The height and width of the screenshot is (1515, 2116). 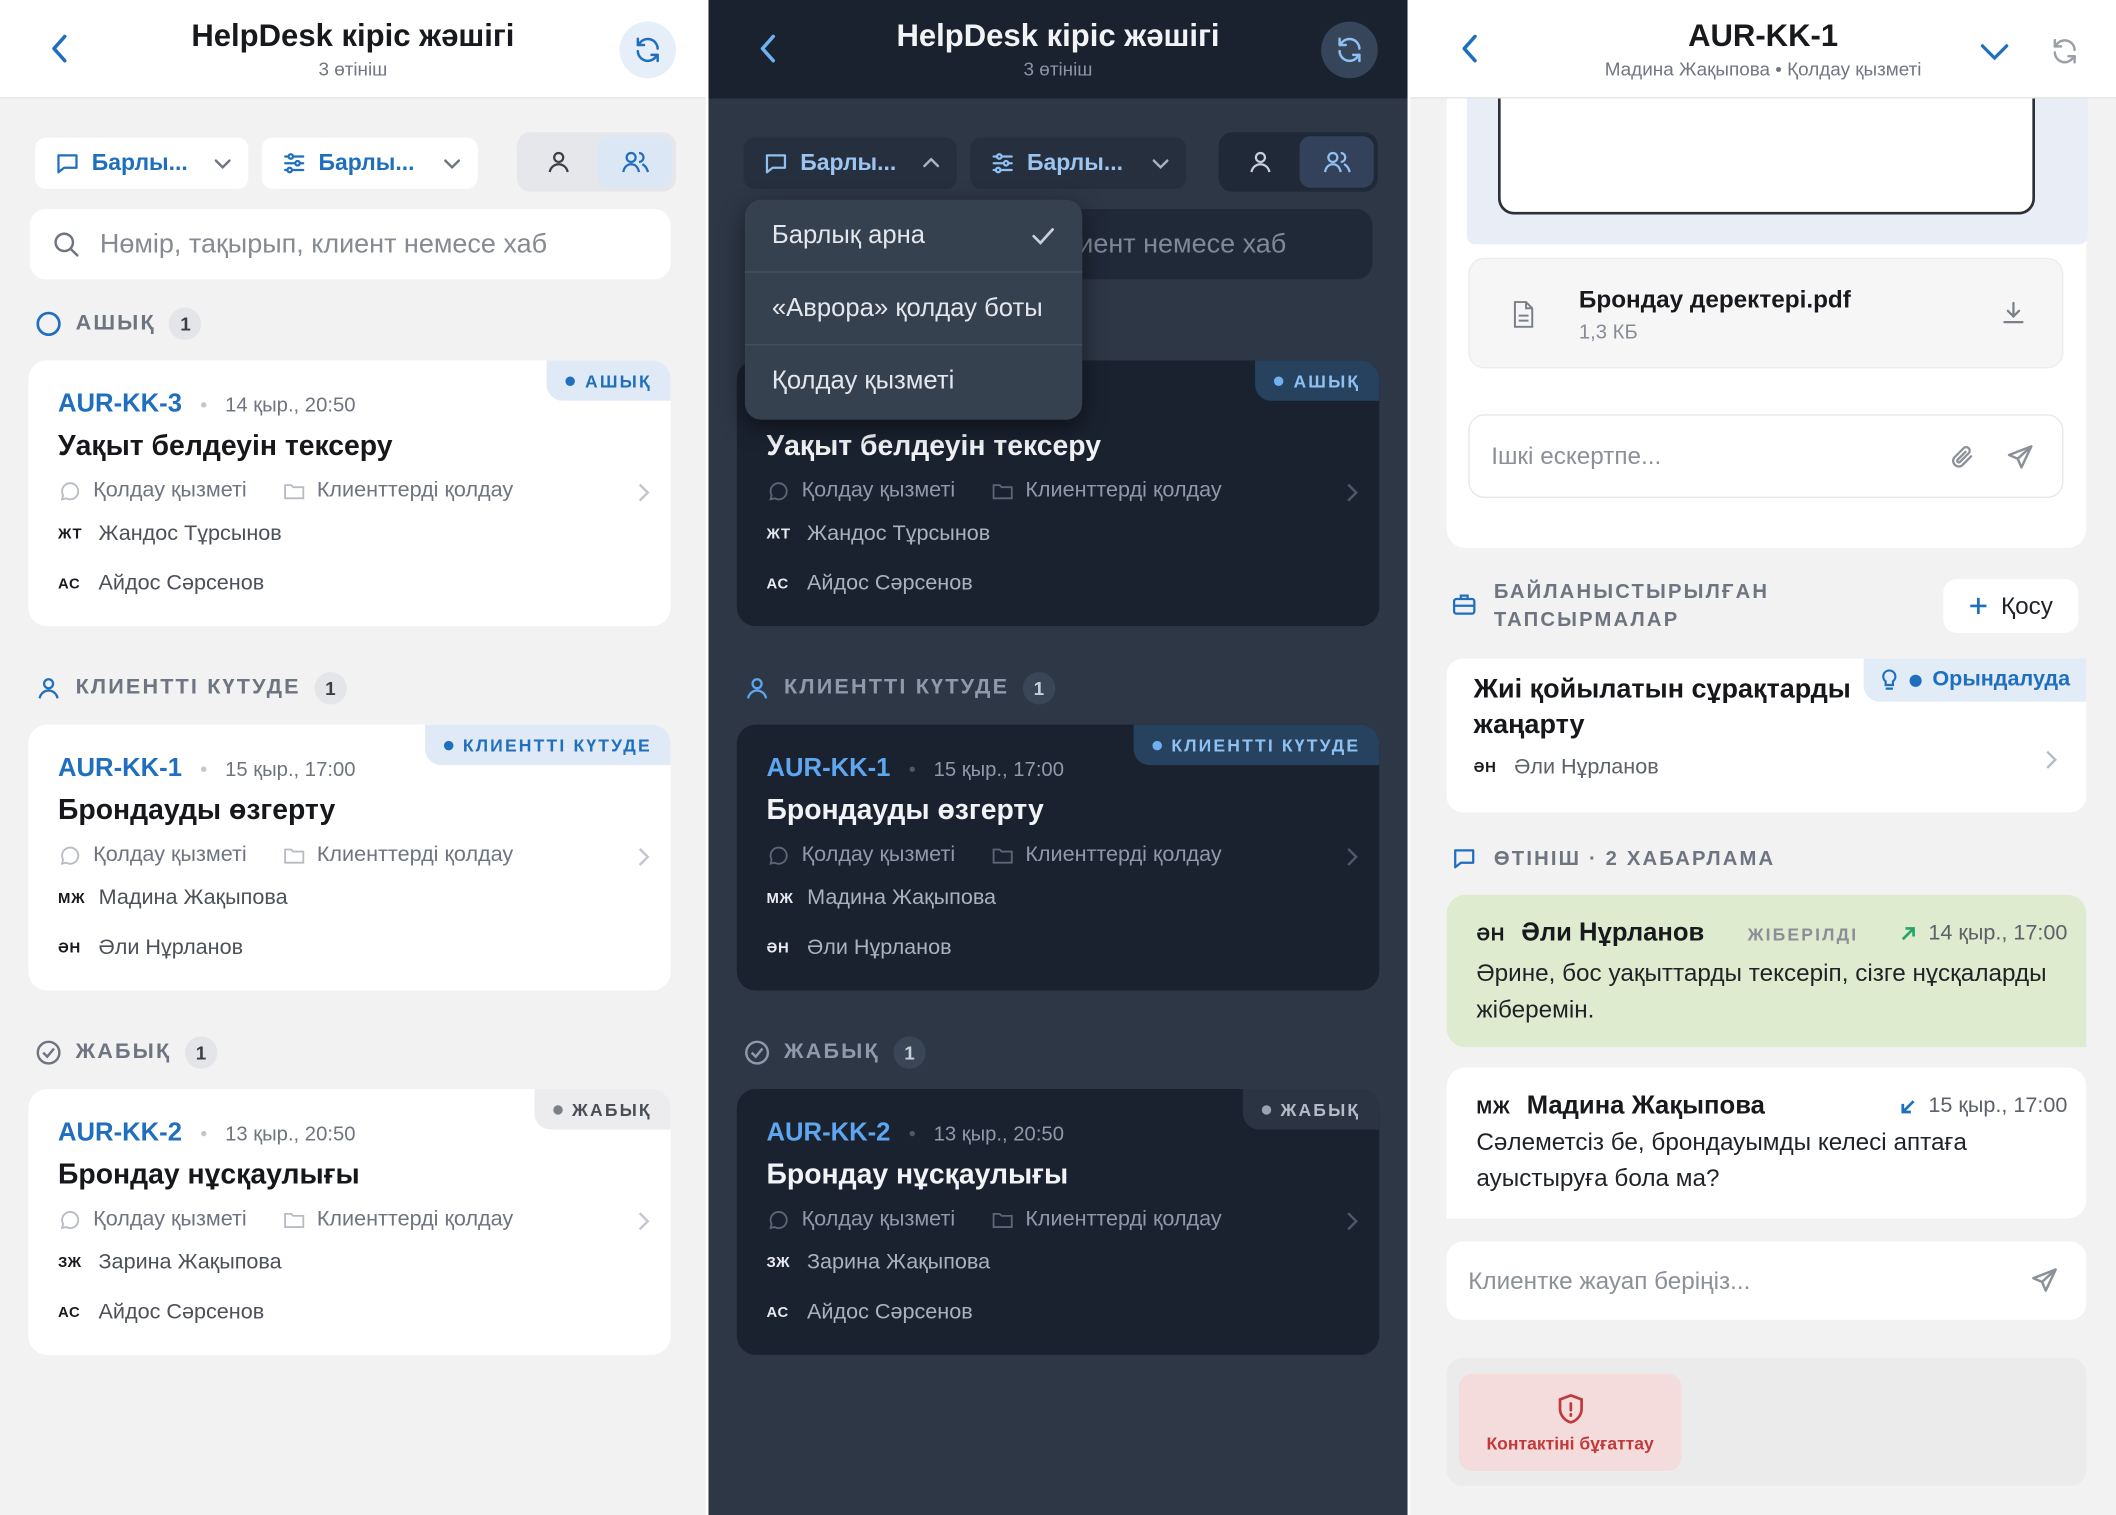 What do you see at coordinates (998, 769) in the screenshot?
I see `ticket-time: 15 қыр., 17:00` at bounding box center [998, 769].